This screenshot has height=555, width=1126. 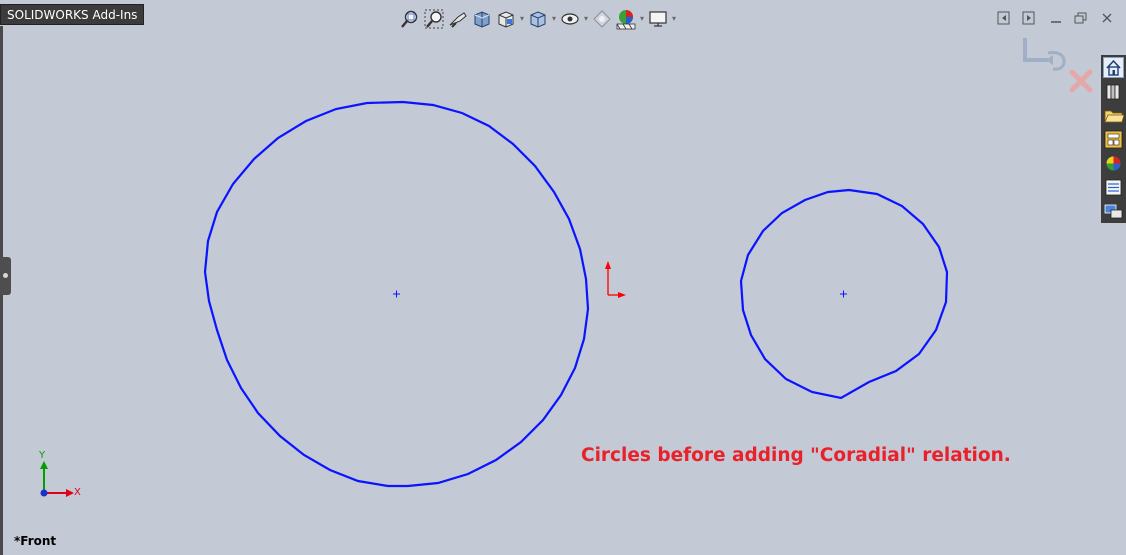 What do you see at coordinates (42, 455) in the screenshot?
I see `triad-y-label: Y` at bounding box center [42, 455].